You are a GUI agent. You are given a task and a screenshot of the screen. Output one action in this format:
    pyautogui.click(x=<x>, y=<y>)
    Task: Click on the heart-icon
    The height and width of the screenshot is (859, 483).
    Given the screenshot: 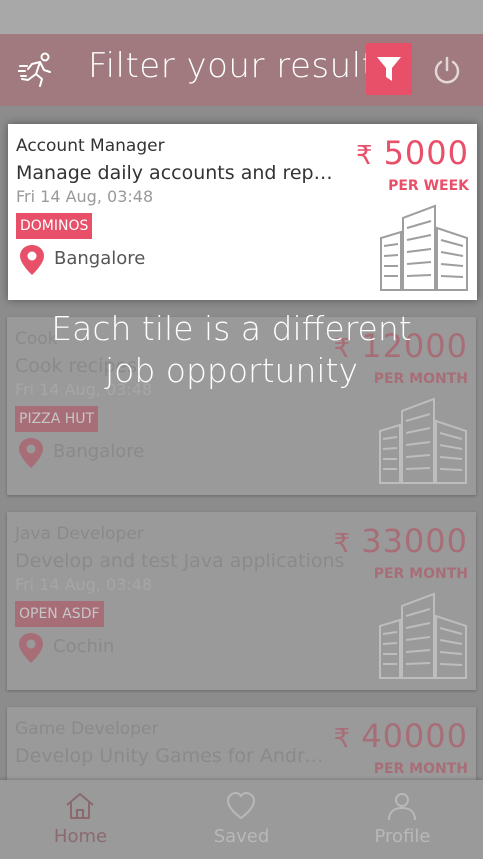 What is the action you would take?
    pyautogui.click(x=241, y=805)
    